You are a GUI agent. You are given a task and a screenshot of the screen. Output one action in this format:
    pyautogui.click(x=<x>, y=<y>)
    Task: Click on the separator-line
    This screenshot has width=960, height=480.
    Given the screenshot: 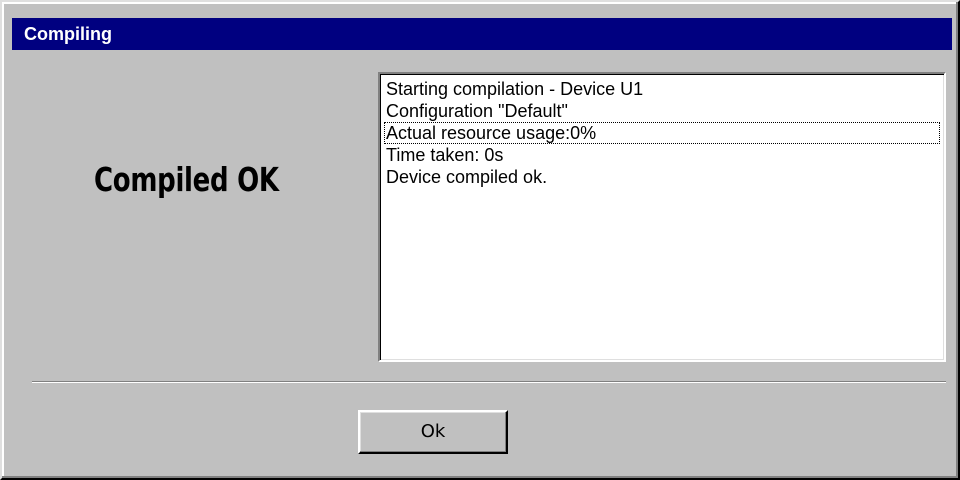 What is the action you would take?
    pyautogui.click(x=489, y=382)
    